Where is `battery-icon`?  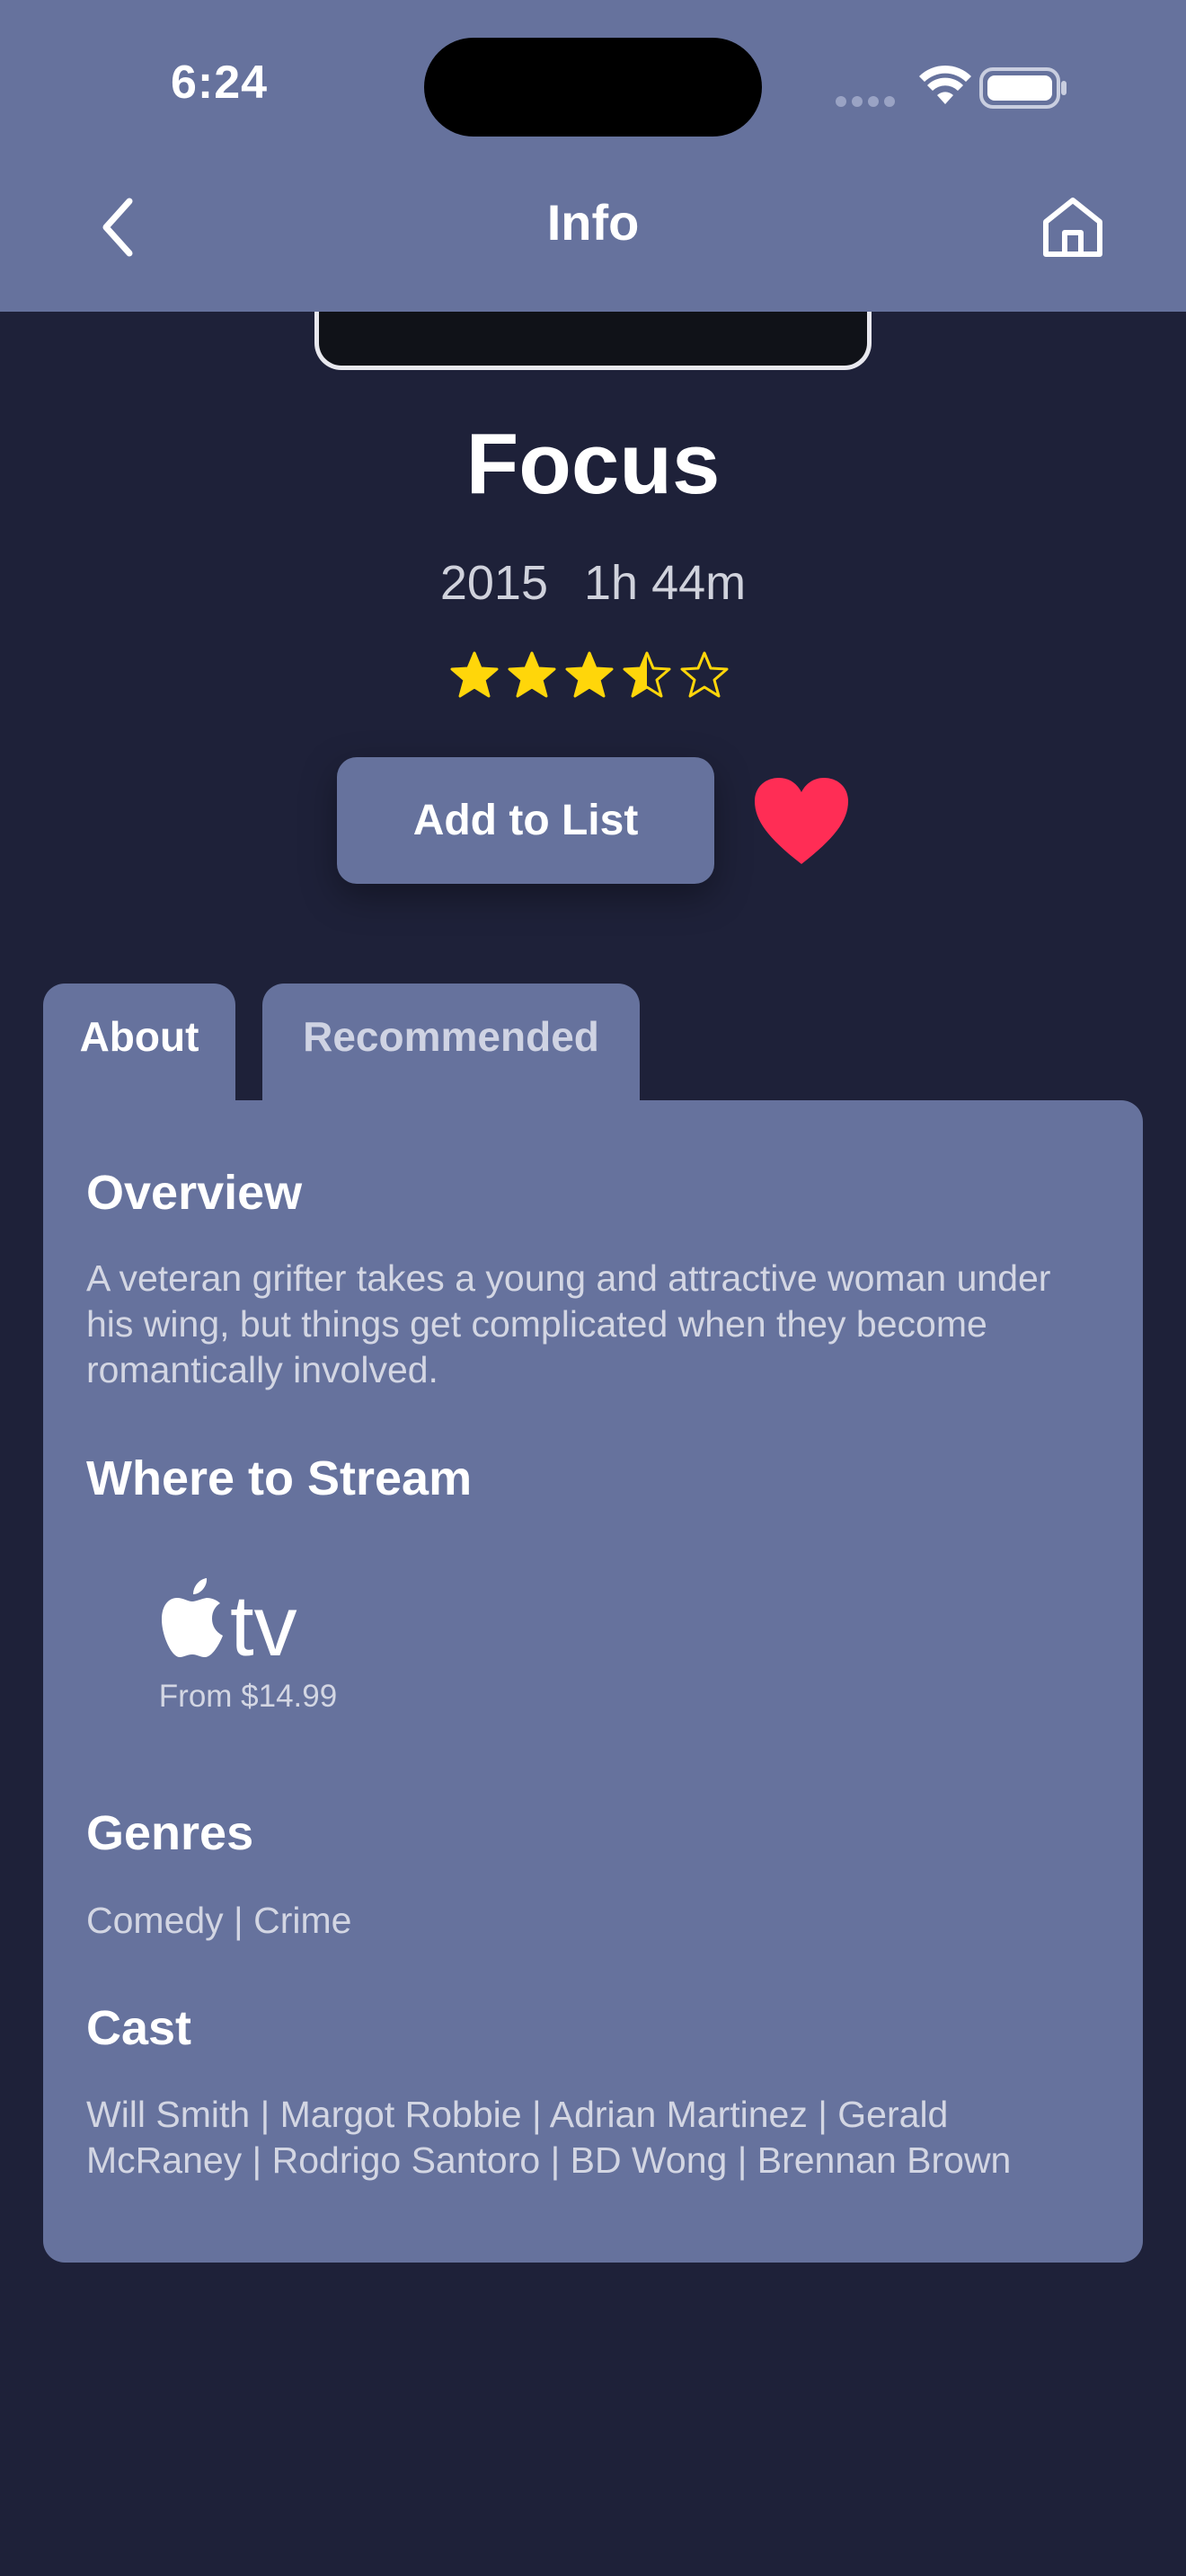 battery-icon is located at coordinates (1023, 88).